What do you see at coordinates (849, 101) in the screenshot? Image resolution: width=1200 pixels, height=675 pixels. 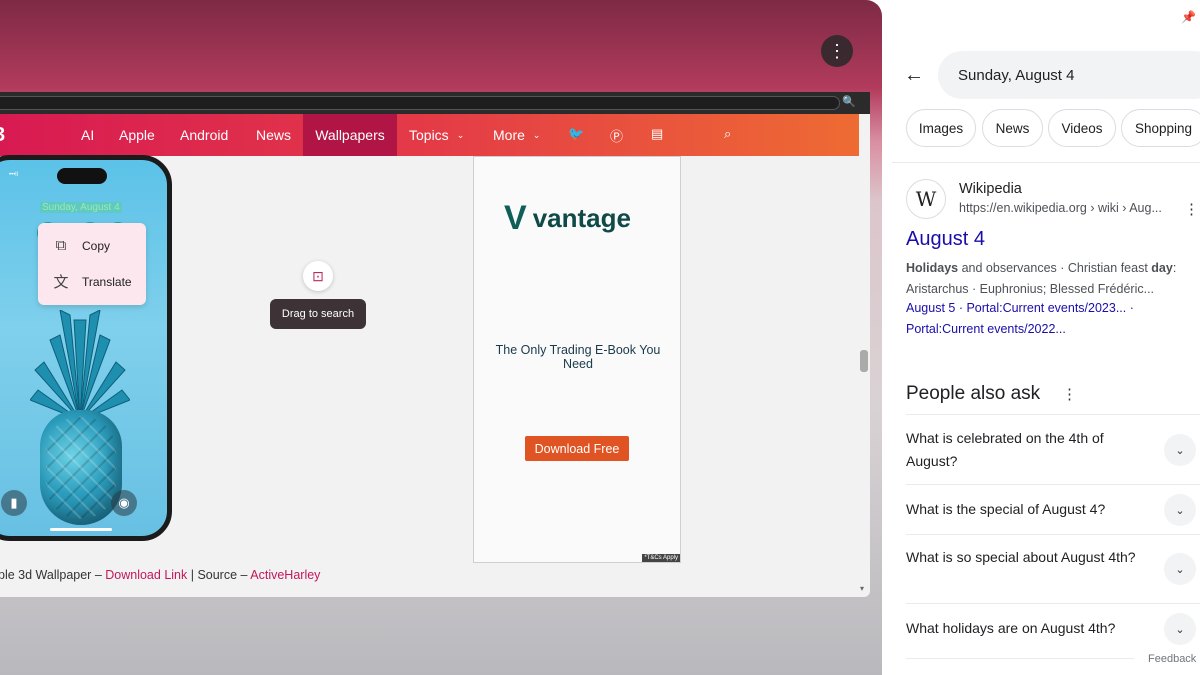 I see `search-icon: 🔍` at bounding box center [849, 101].